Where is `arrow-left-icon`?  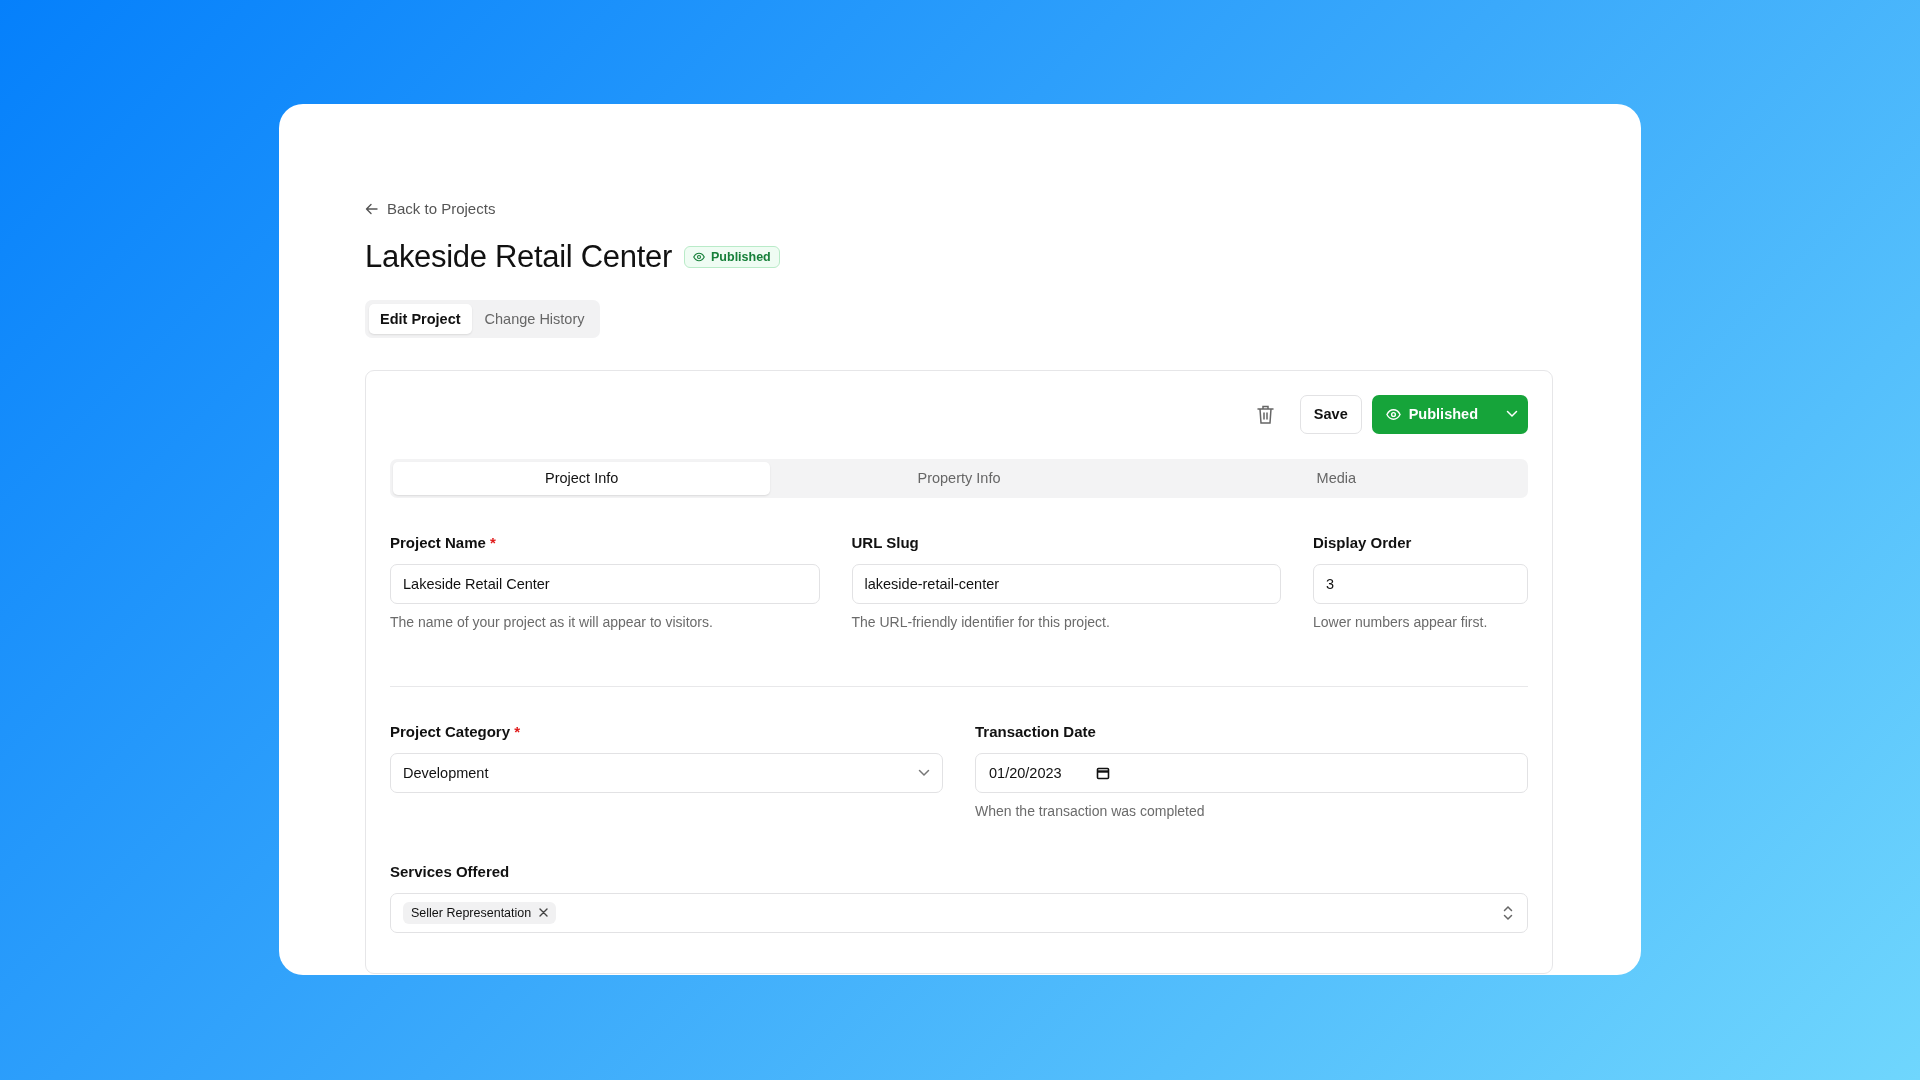
arrow-left-icon is located at coordinates (371, 208).